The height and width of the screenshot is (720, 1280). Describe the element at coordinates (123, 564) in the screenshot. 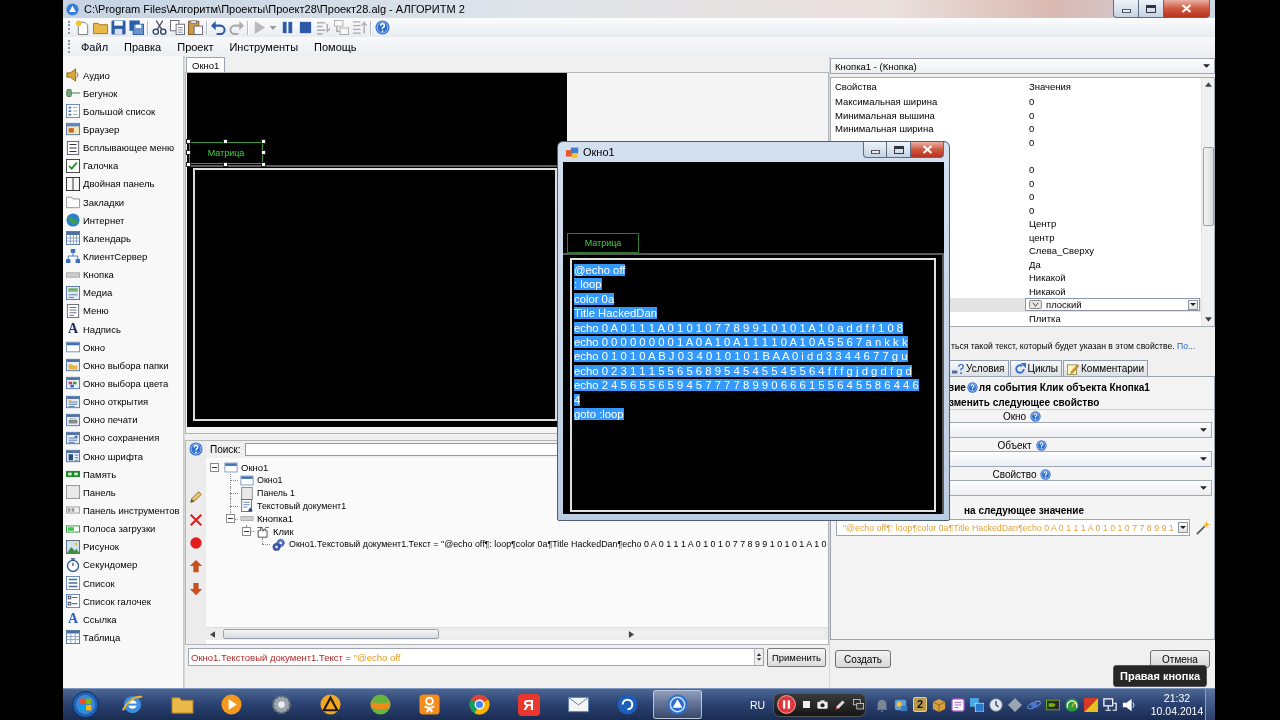

I see `toolbox-item: Секундомер` at that location.